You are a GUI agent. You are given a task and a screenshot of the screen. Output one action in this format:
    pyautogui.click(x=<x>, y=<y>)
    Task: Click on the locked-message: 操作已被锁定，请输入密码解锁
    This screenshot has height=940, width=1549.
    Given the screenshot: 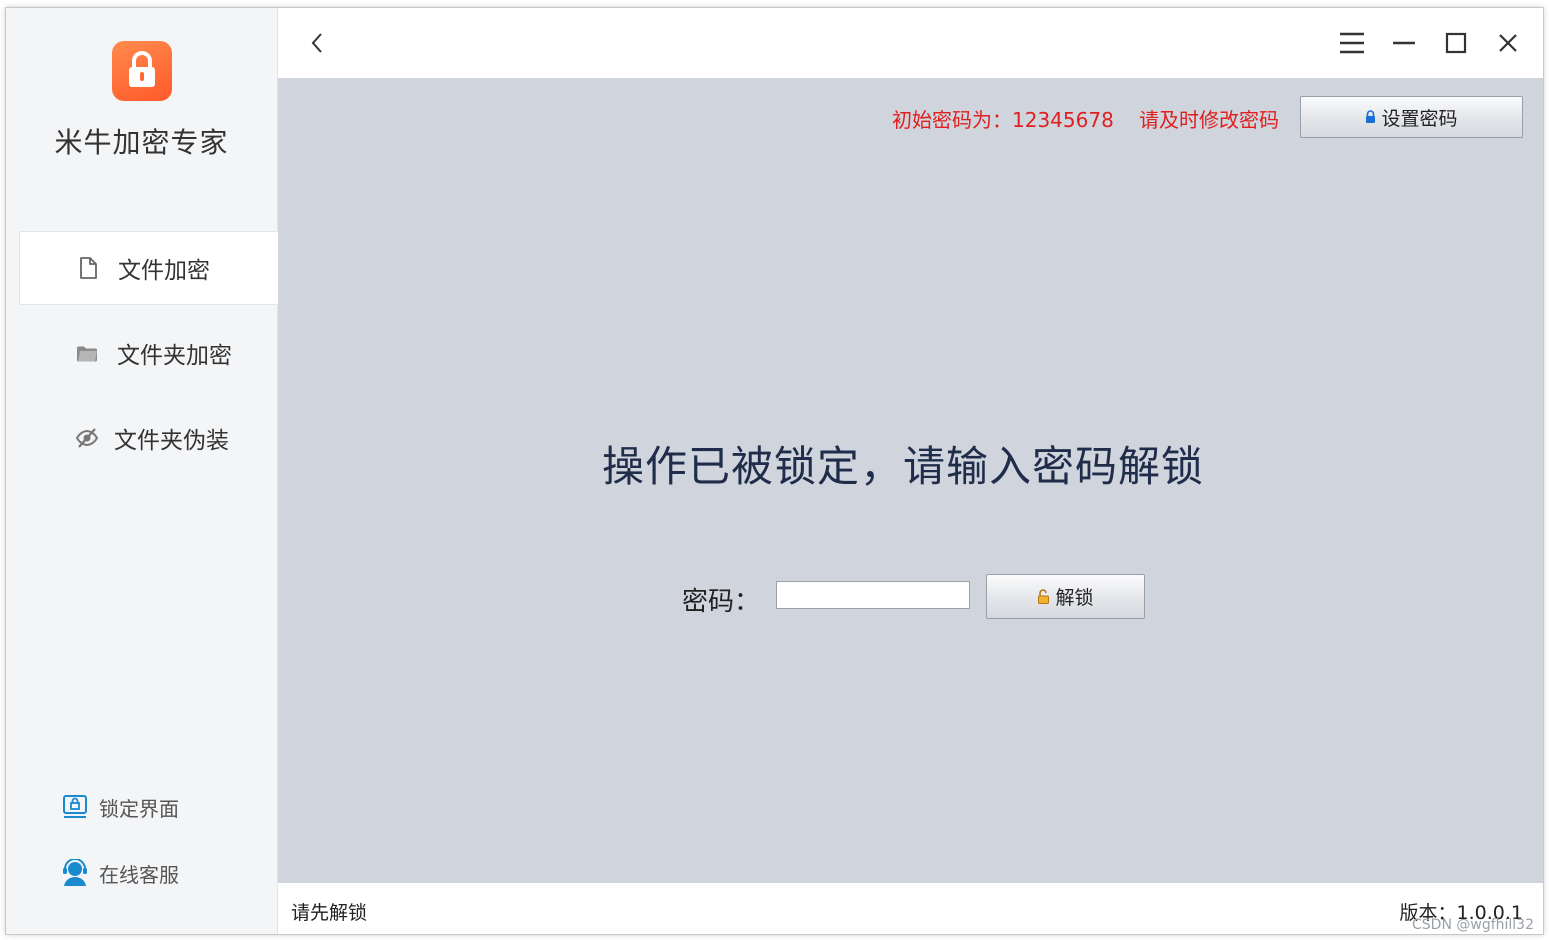 What is the action you would take?
    pyautogui.click(x=902, y=466)
    